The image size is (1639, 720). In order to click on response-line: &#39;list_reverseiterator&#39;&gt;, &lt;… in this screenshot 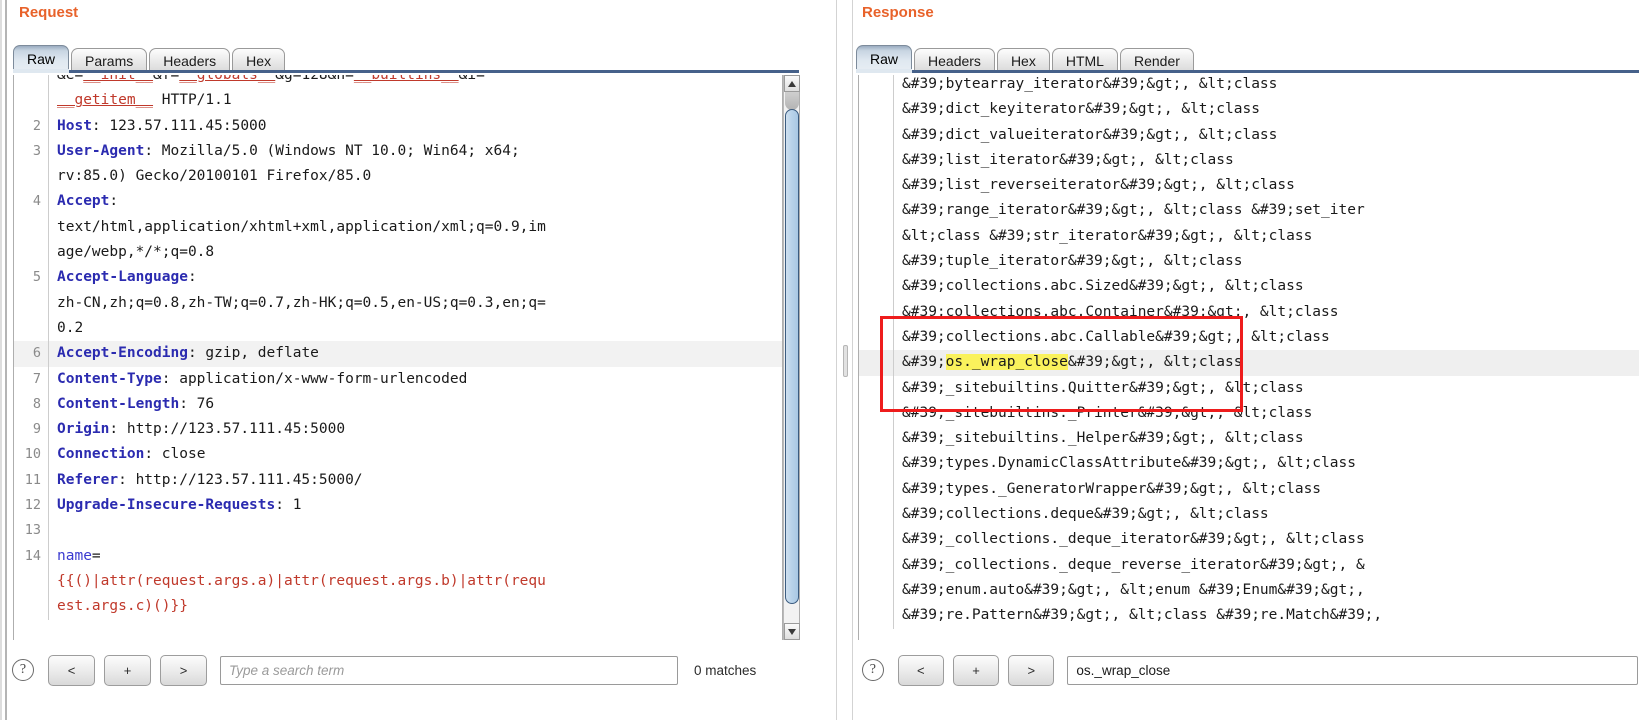, I will do `click(1249, 186)`.